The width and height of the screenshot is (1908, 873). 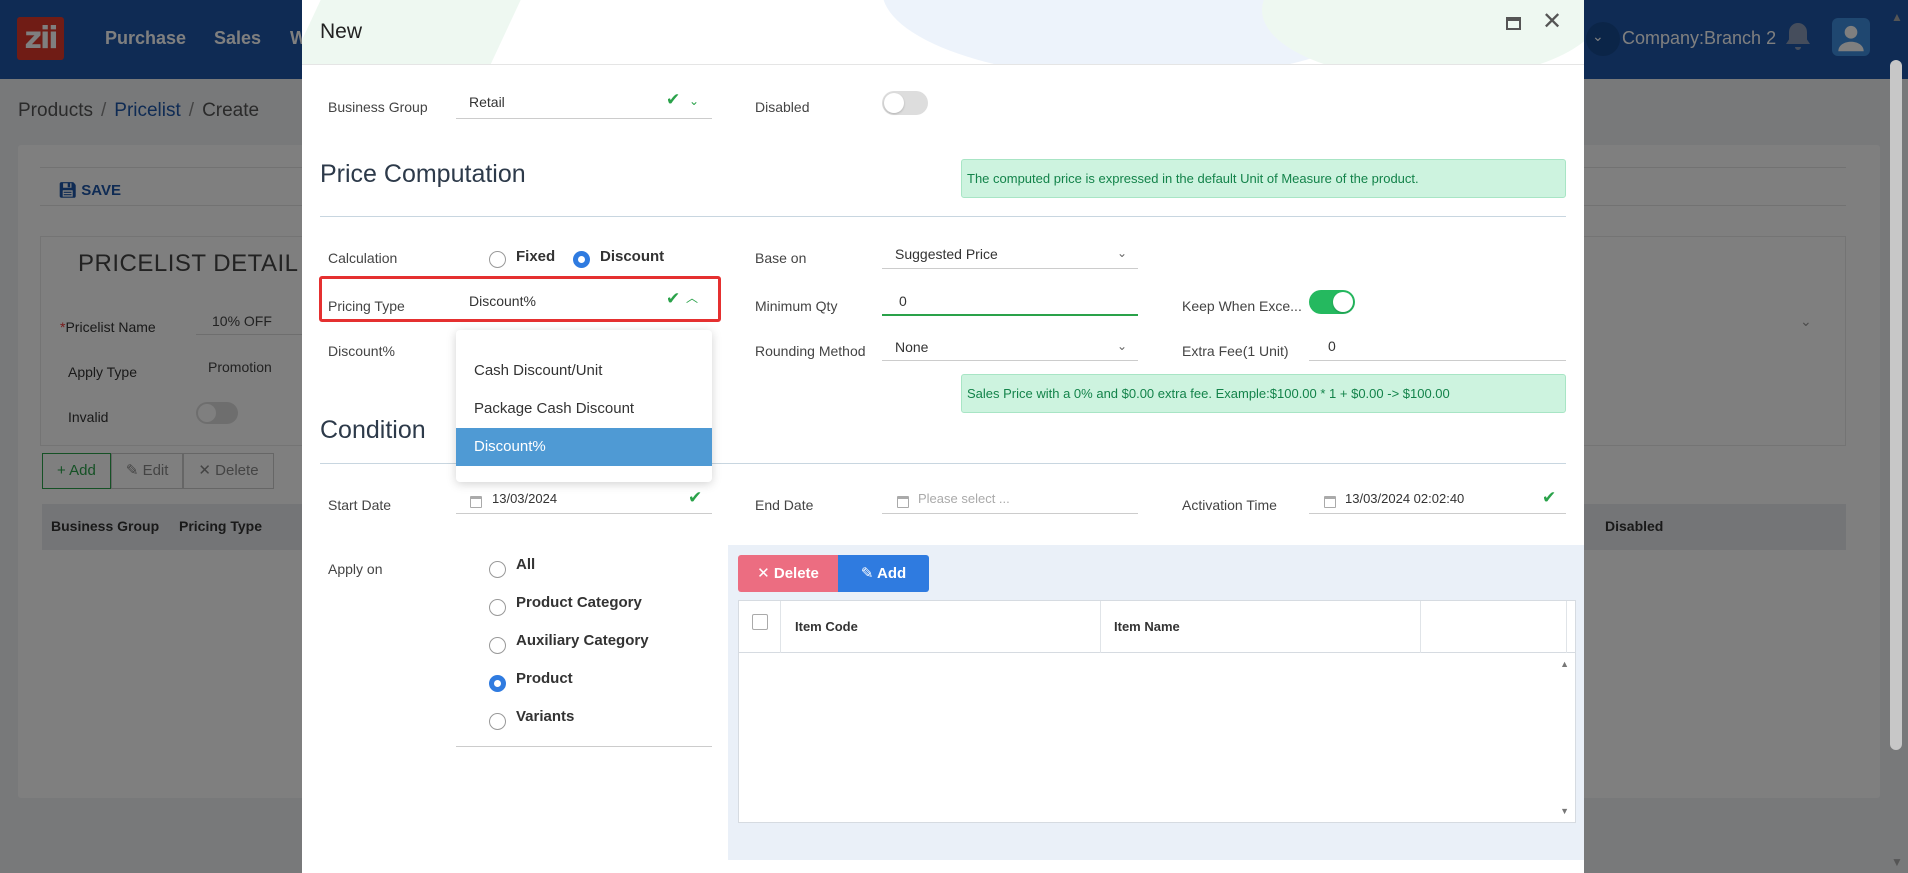 I want to click on activation-time-label: Activation Time, so click(x=1229, y=505).